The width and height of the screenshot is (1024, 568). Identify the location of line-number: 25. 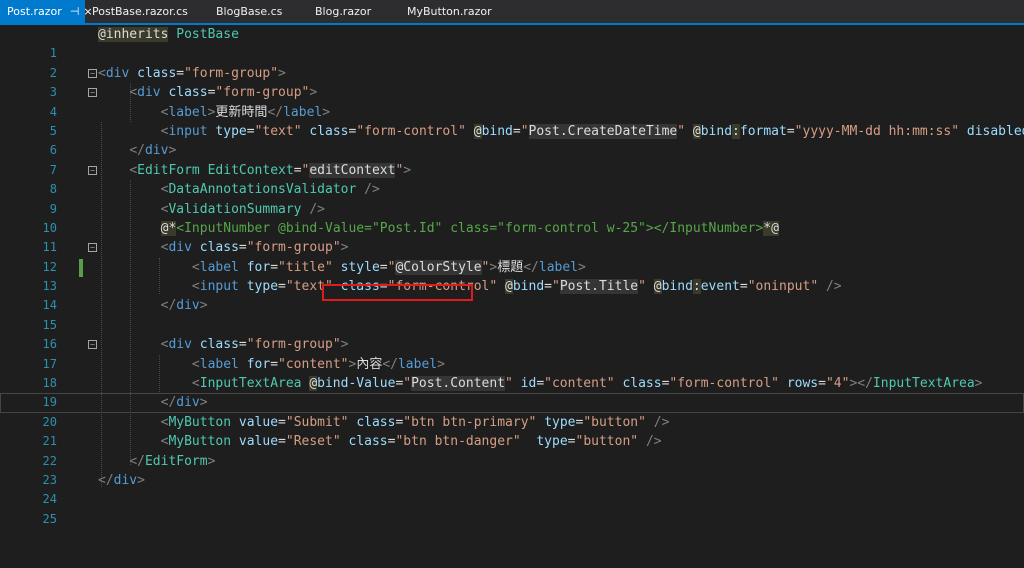
(49, 518).